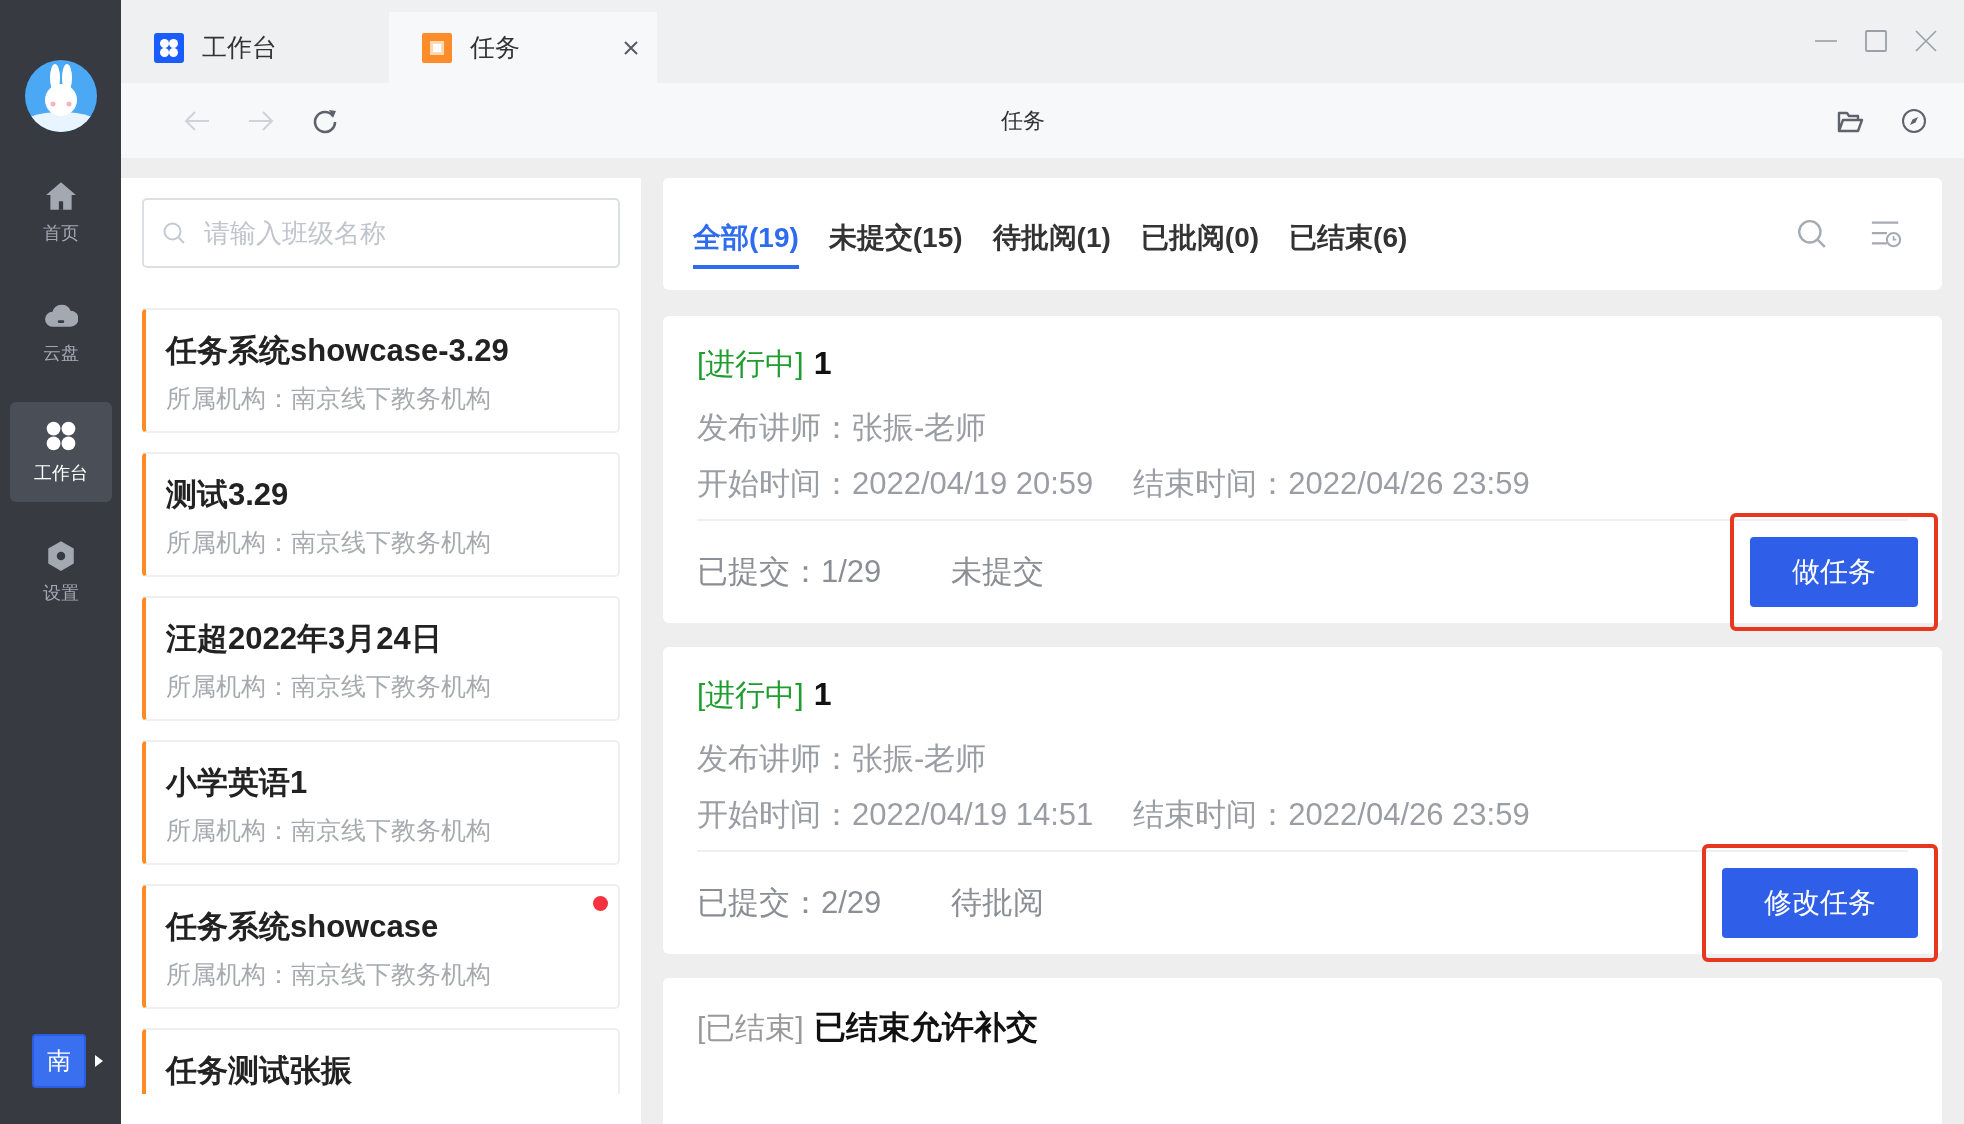 The height and width of the screenshot is (1124, 1964). I want to click on filter-tab: 未提交(15), so click(895, 240).